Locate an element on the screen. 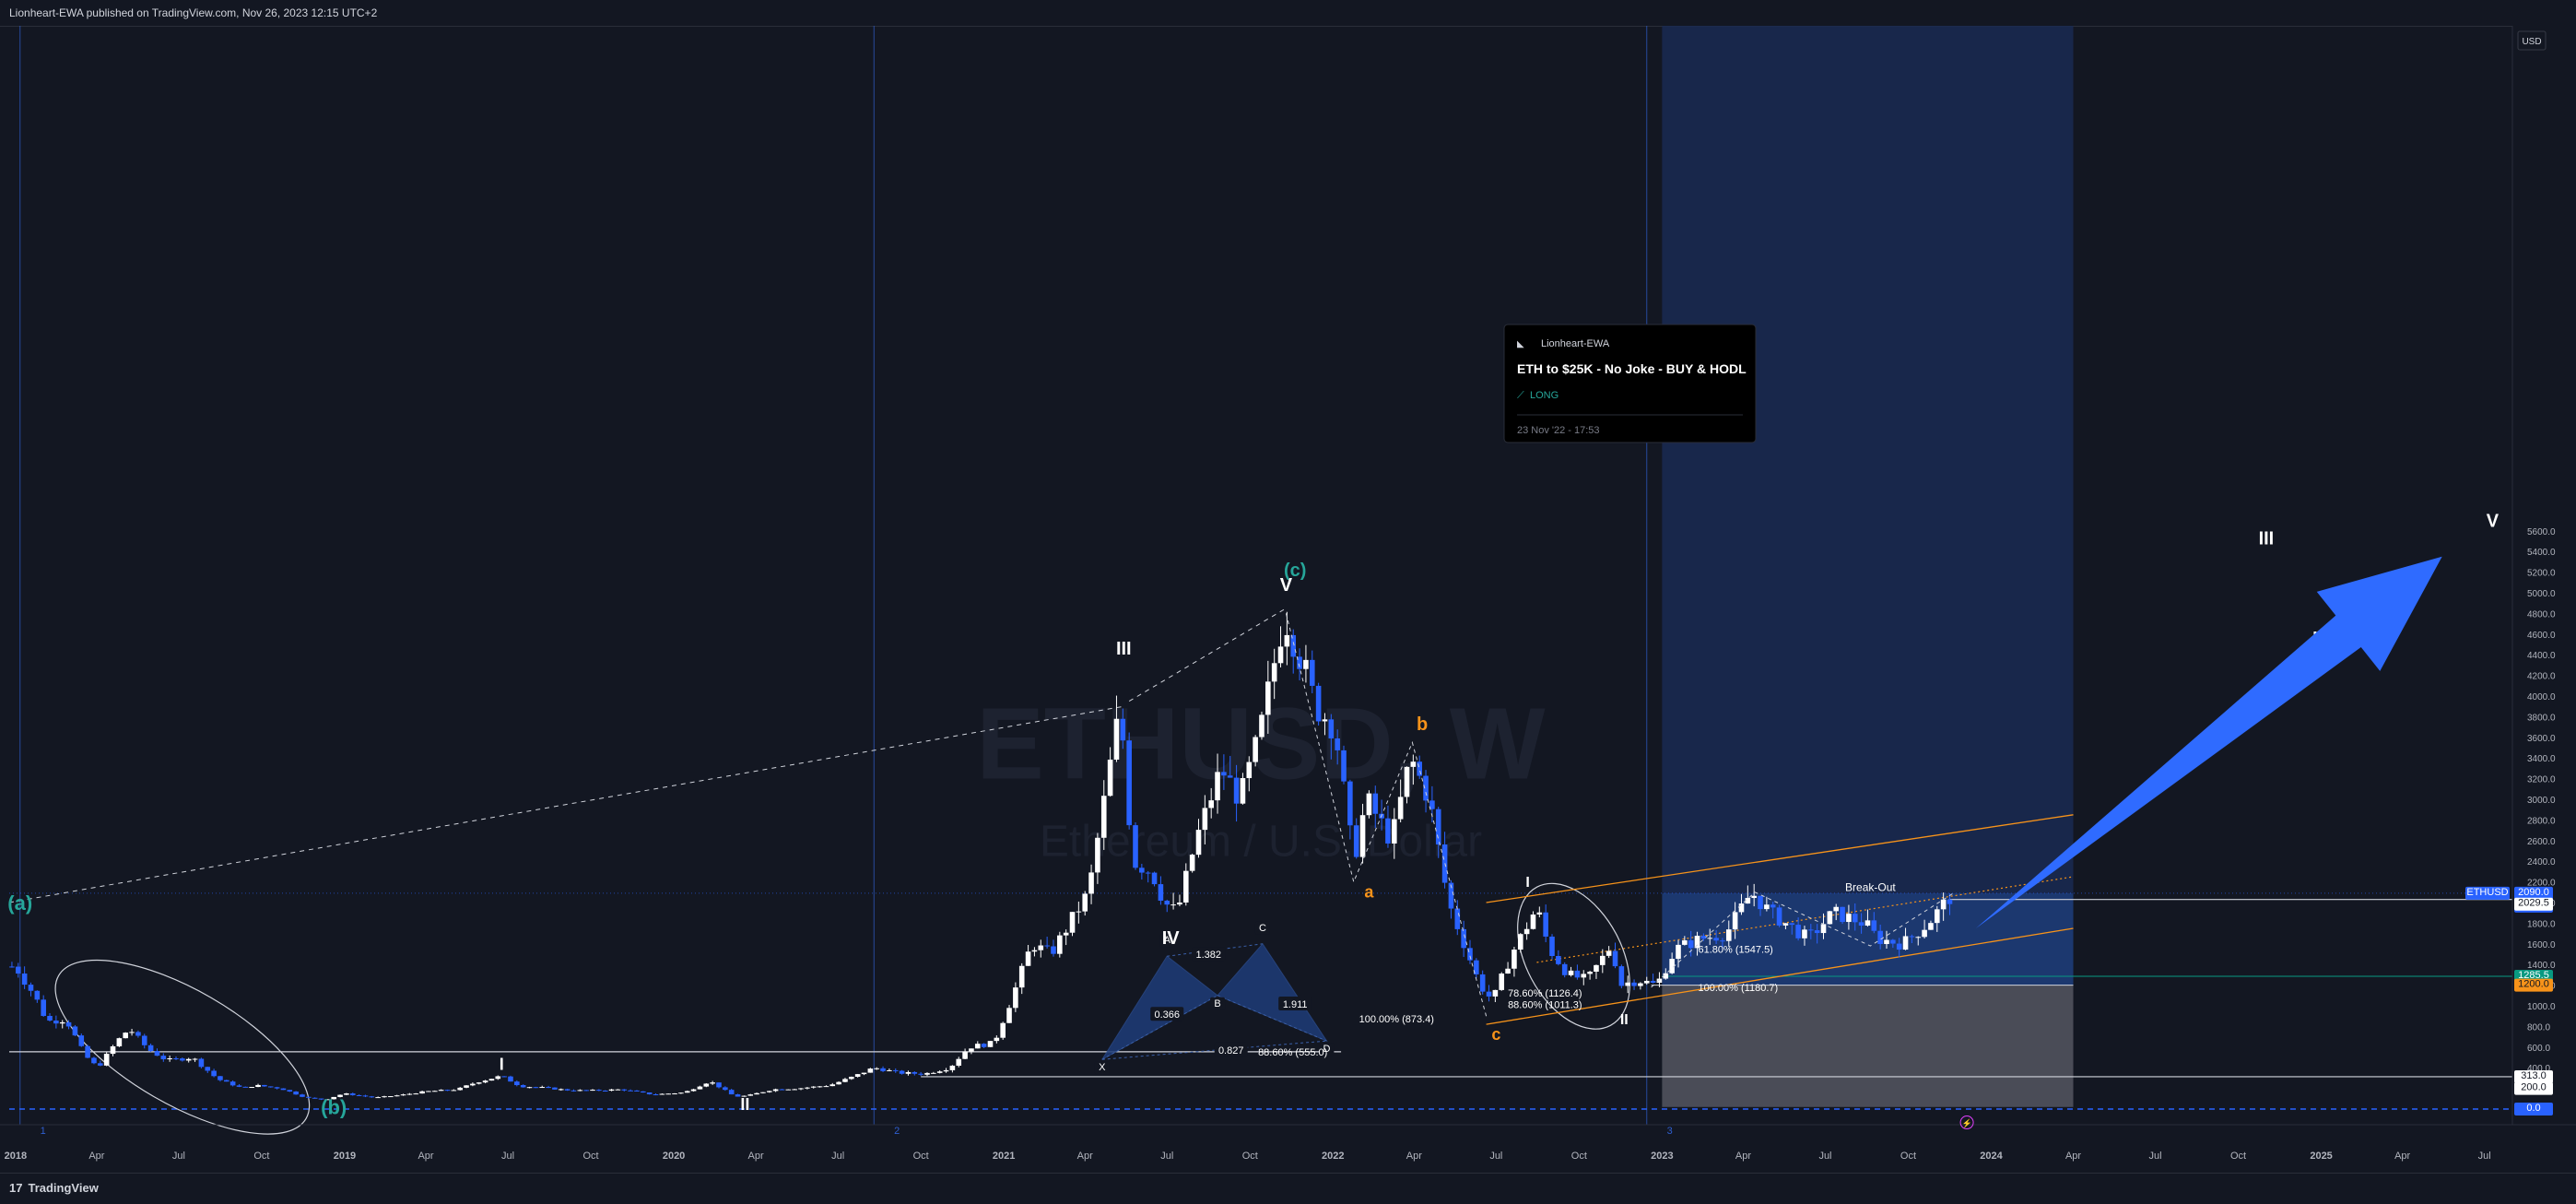 Image resolution: width=2576 pixels, height=1204 pixels. price-tick: 5600.0 is located at coordinates (2542, 532).